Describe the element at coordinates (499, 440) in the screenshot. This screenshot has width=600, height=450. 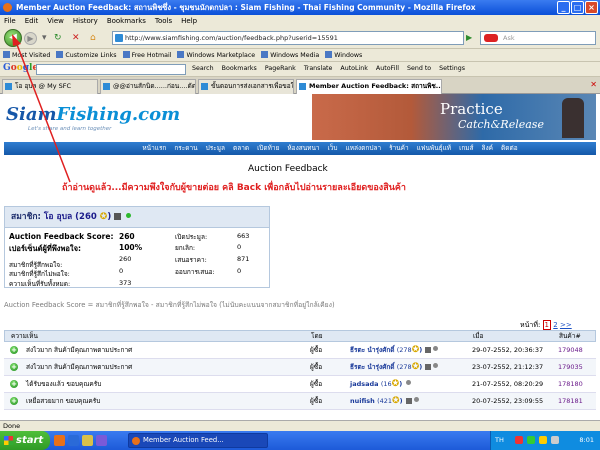
I see `language-indicator: TH` at that location.